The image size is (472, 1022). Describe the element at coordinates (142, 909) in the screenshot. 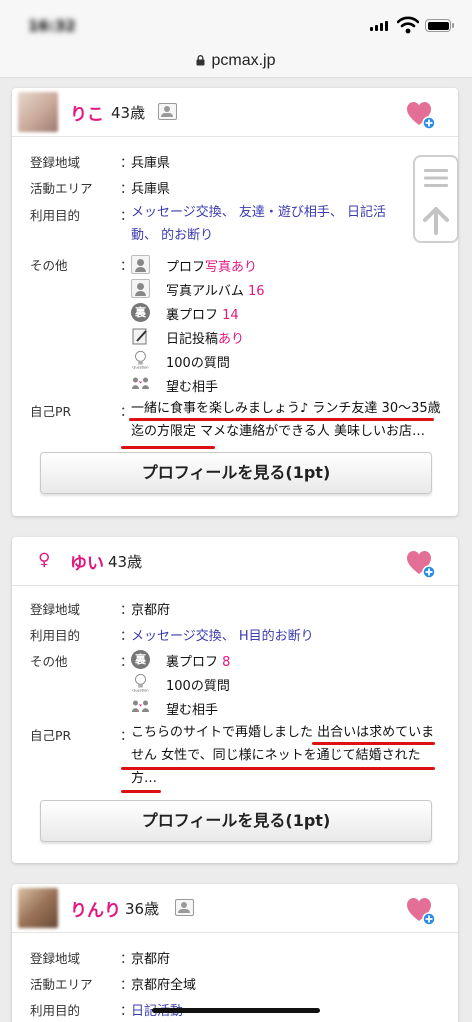

I see `profile-age: 36歳` at that location.